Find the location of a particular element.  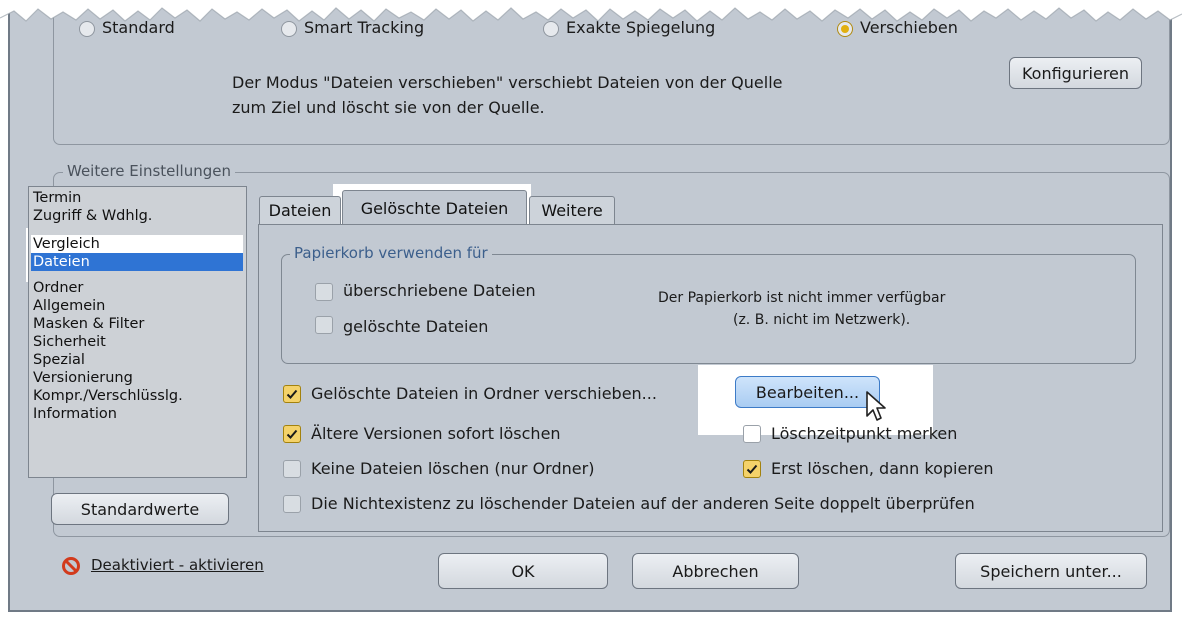

more-settings-title: Weitere Einstellungen is located at coordinates (149, 171).